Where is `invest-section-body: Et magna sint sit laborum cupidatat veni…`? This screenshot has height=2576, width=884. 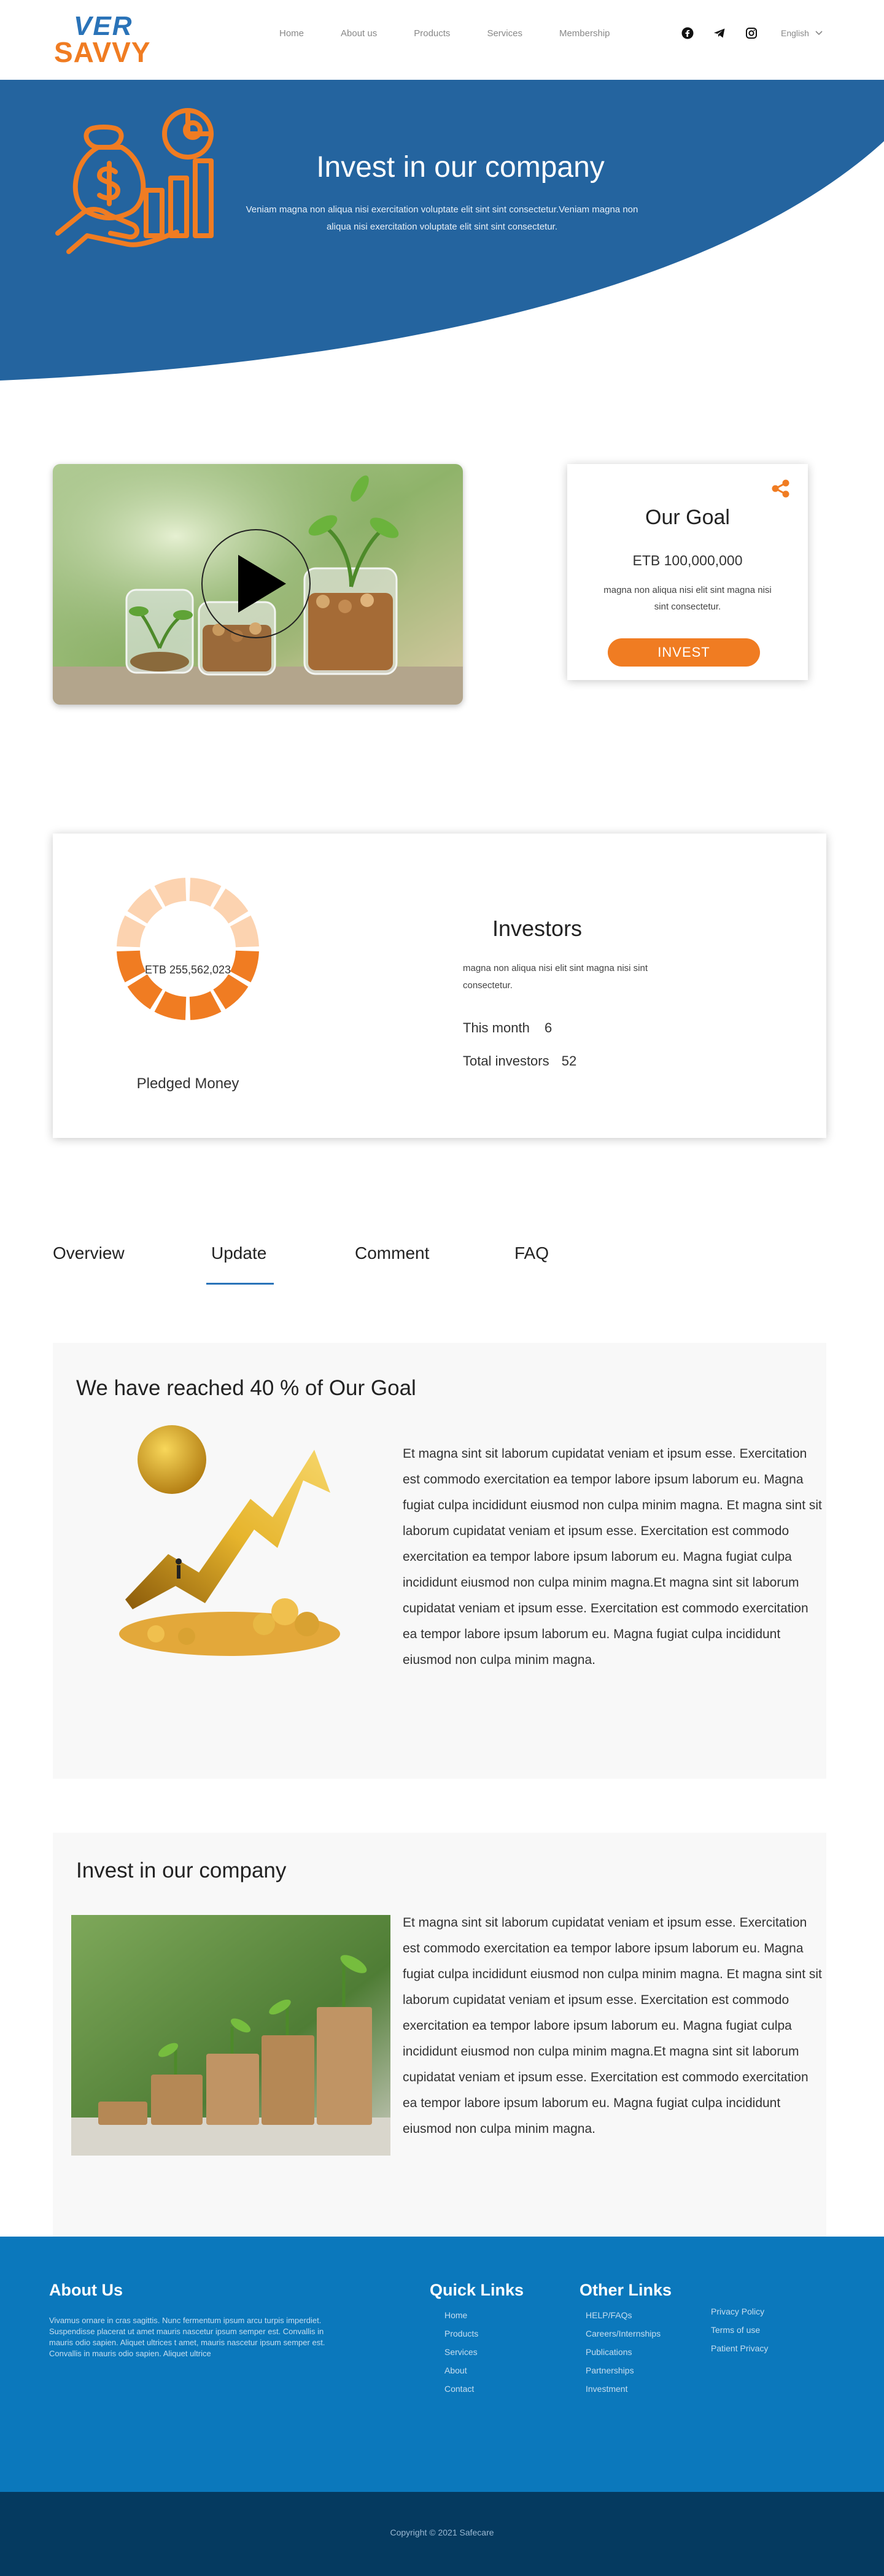 invest-section-body: Et magna sint sit laborum cupidatat veni… is located at coordinates (612, 2026).